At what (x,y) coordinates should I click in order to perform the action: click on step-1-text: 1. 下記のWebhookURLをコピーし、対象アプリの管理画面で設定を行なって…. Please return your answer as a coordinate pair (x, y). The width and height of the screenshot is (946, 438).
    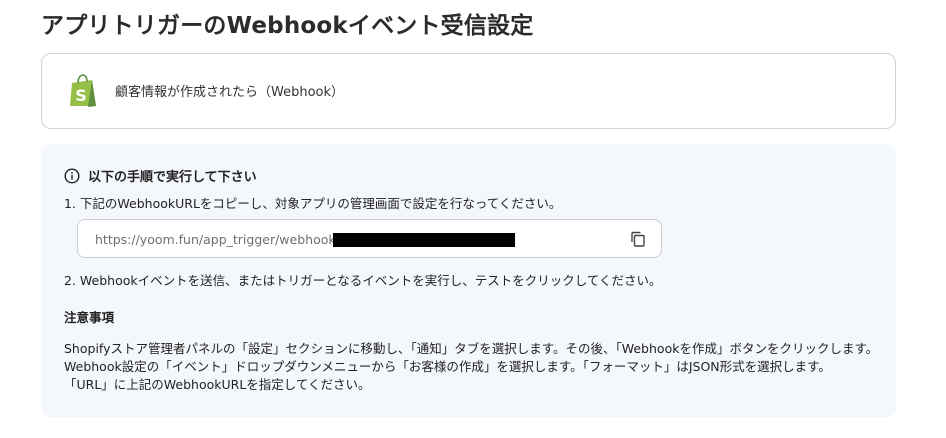
    Looking at the image, I should click on (313, 203).